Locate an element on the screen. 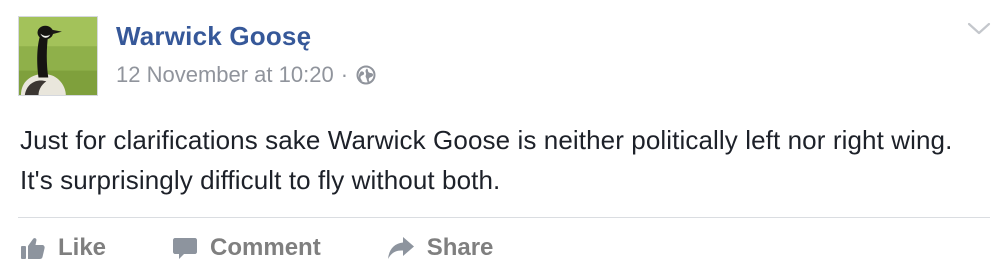  share-icon is located at coordinates (401, 248).